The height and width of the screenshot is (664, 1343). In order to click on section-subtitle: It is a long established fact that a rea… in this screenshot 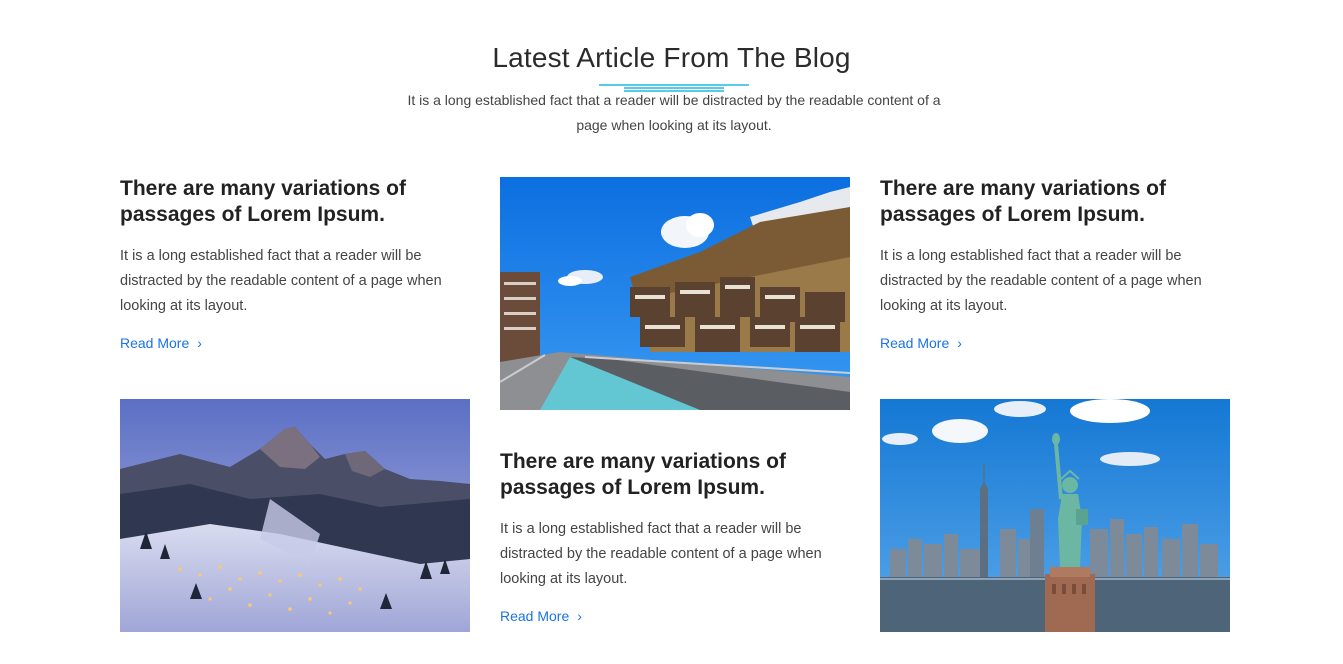, I will do `click(674, 112)`.